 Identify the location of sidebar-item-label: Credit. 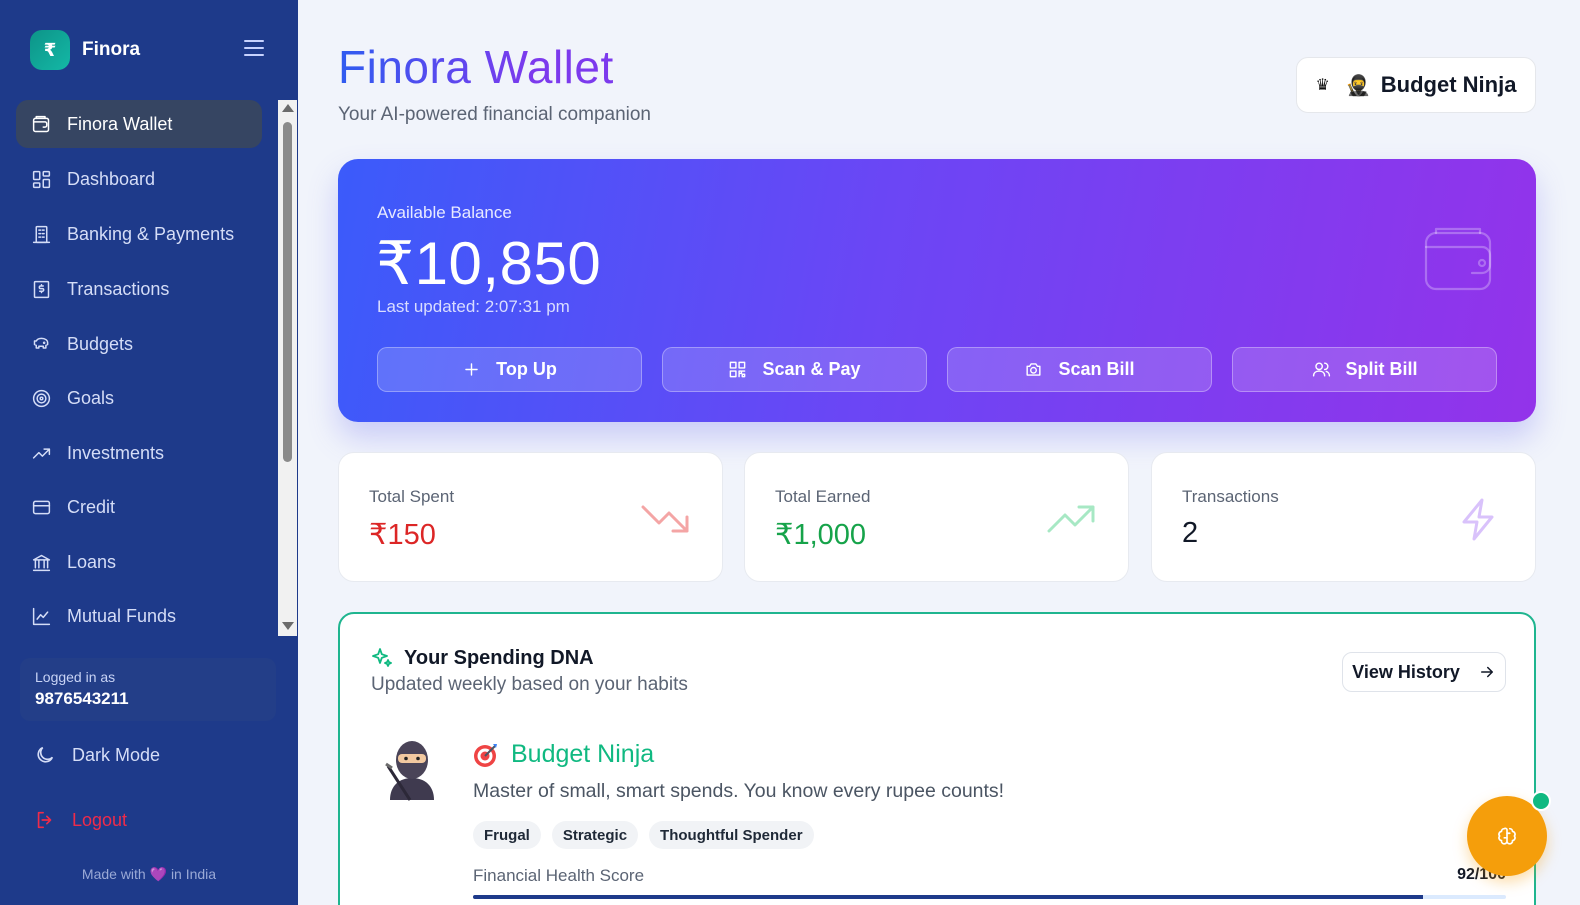
(91, 506).